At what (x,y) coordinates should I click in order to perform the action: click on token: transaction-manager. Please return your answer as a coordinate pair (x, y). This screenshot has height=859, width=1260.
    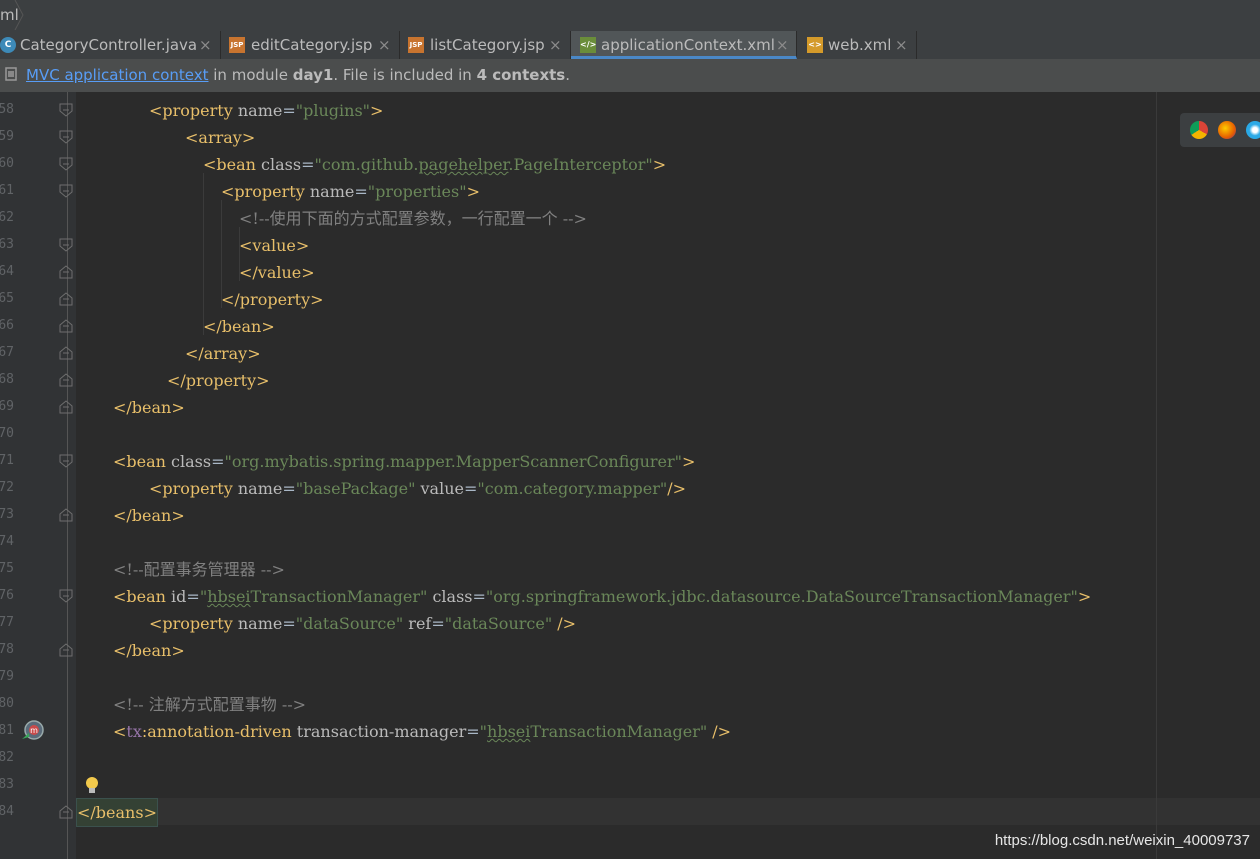
    Looking at the image, I should click on (379, 731).